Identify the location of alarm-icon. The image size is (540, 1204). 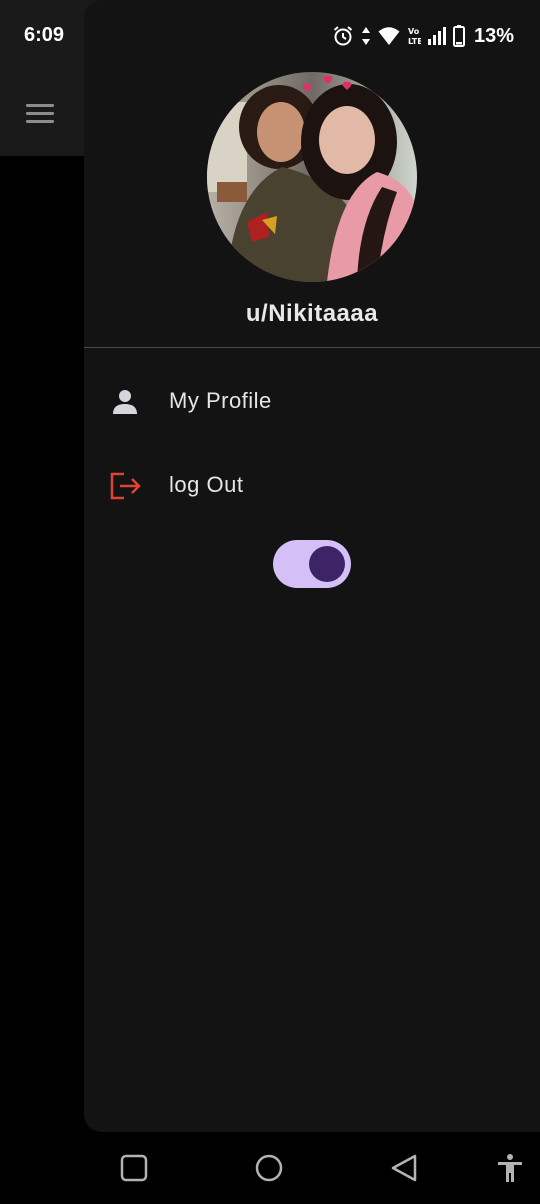
(343, 36).